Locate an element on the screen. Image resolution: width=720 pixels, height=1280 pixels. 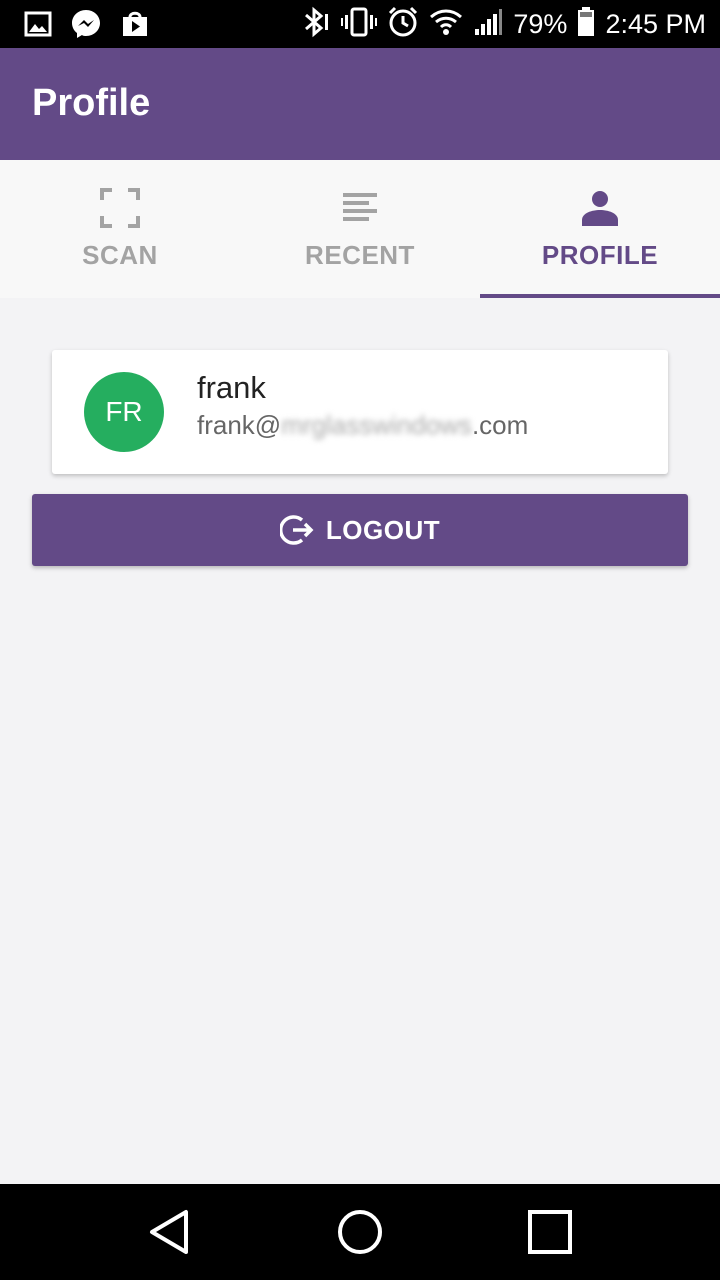
avatar-initials: FR is located at coordinates (124, 411).